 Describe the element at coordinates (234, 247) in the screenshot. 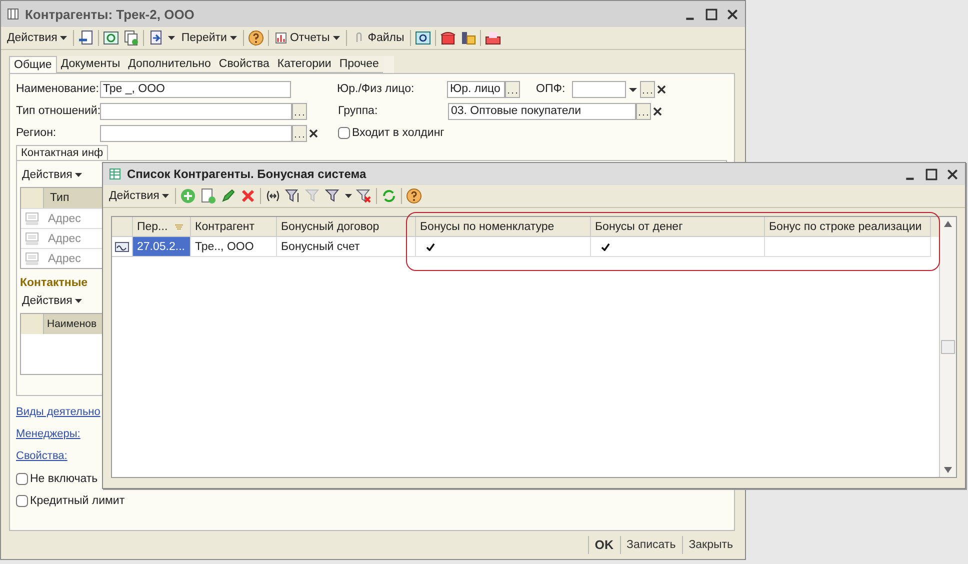

I see `table-cell: Тре.., ООО` at that location.